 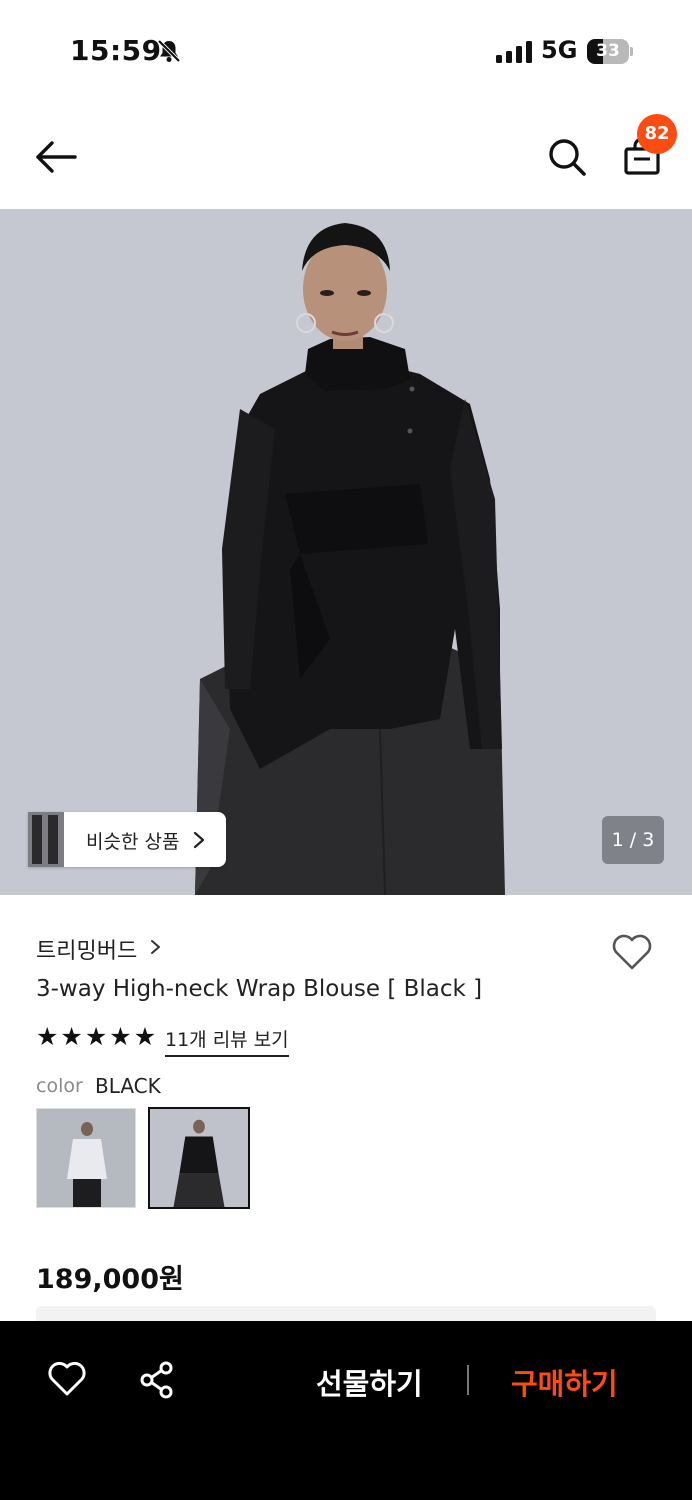 What do you see at coordinates (157, 1380) in the screenshot?
I see `share-icon` at bounding box center [157, 1380].